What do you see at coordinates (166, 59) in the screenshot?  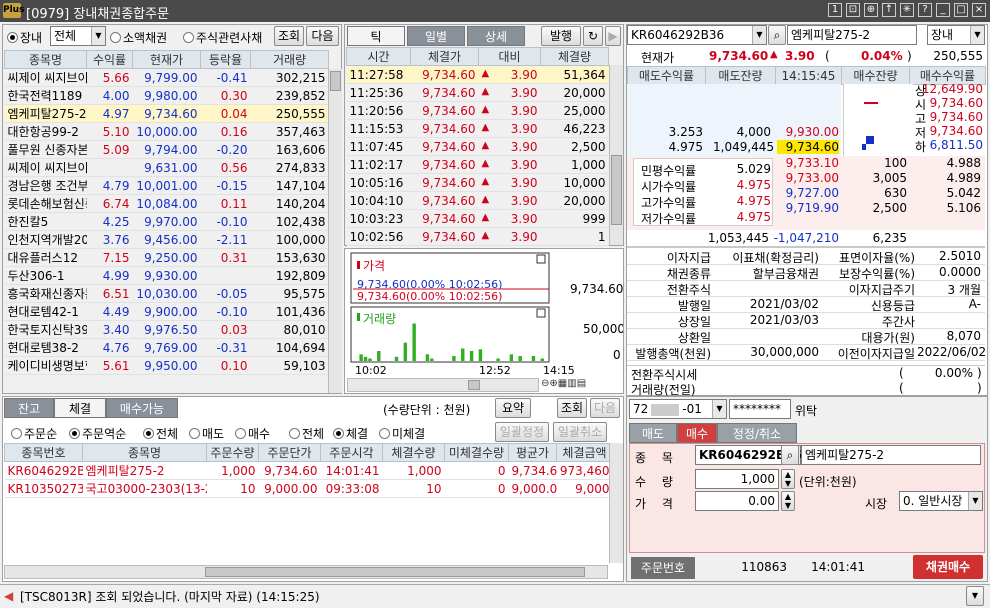 I see `column-header: 현재가` at bounding box center [166, 59].